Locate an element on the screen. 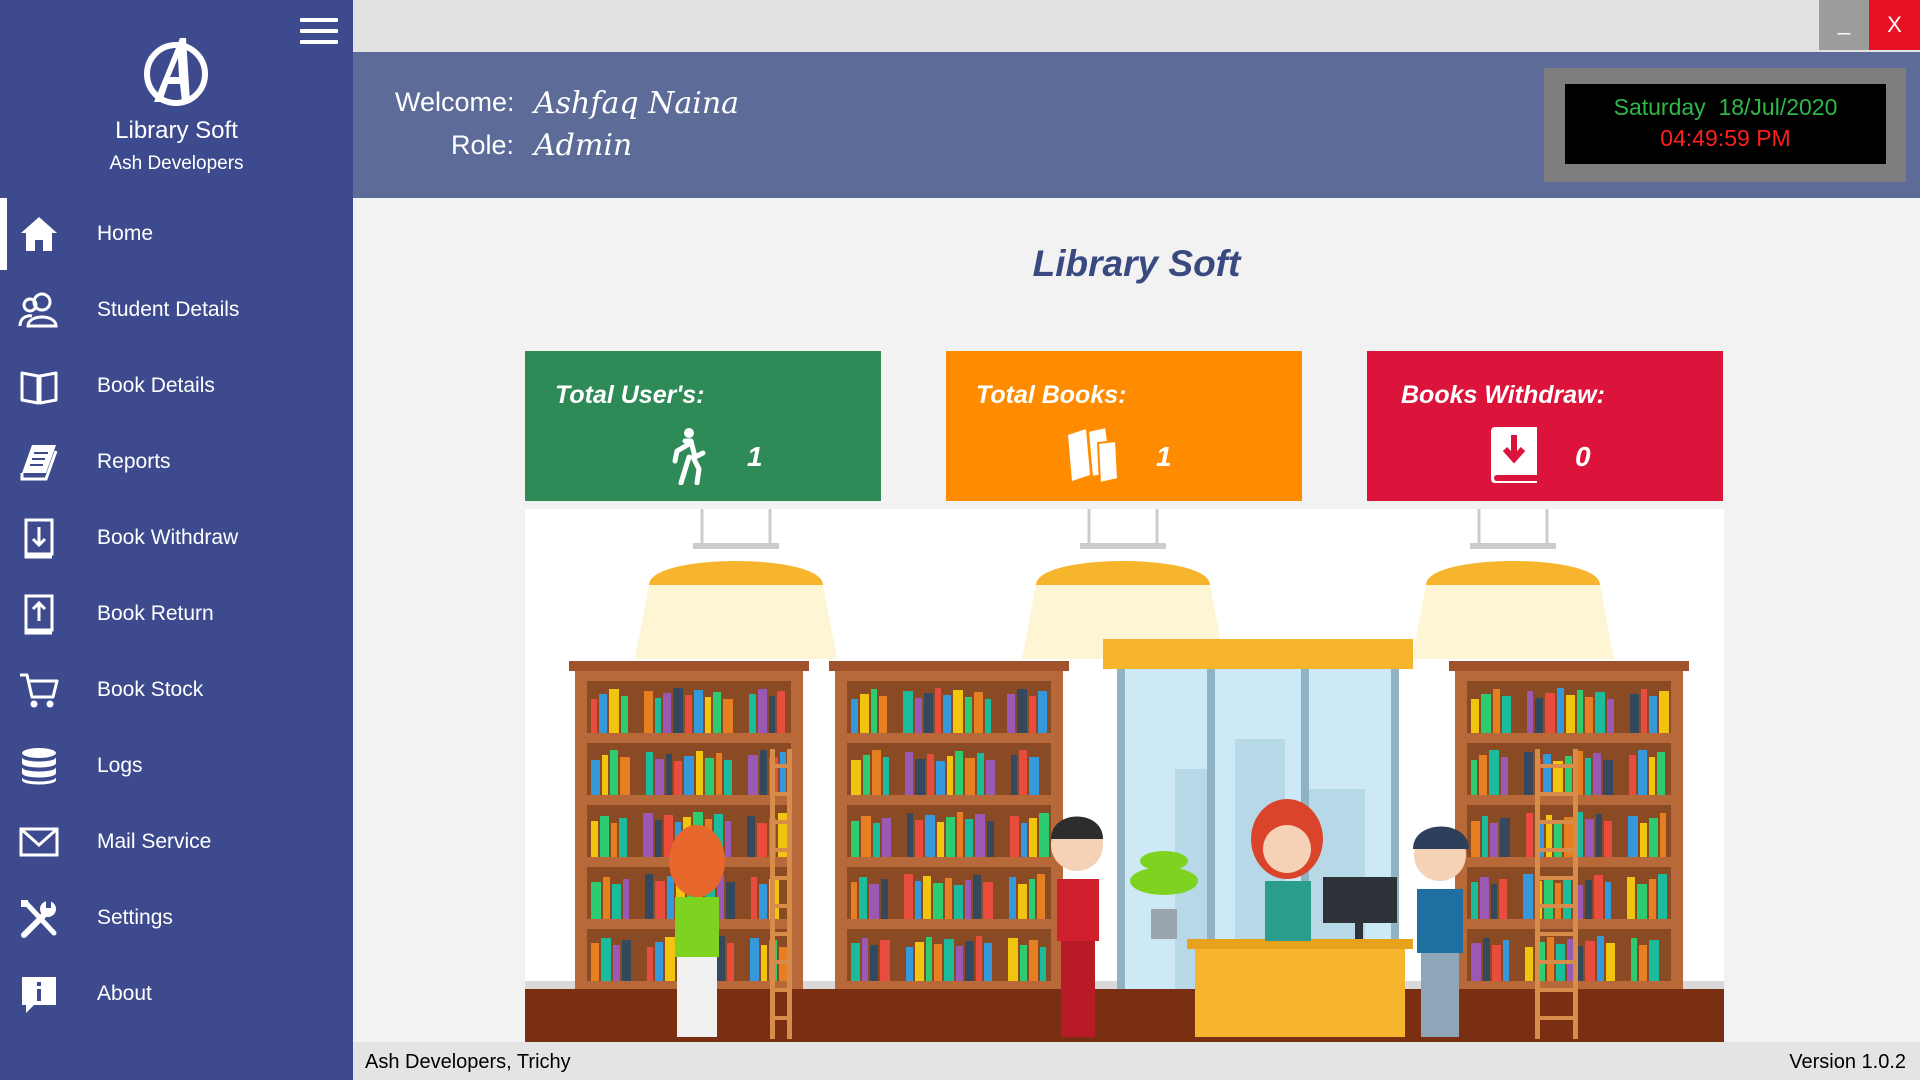 This screenshot has height=1080, width=1920. sidebar-item-settings: Settings is located at coordinates (176, 918).